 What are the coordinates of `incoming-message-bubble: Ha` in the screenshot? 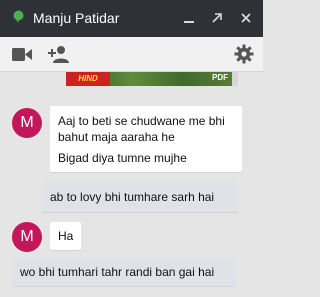 It's located at (66, 236).